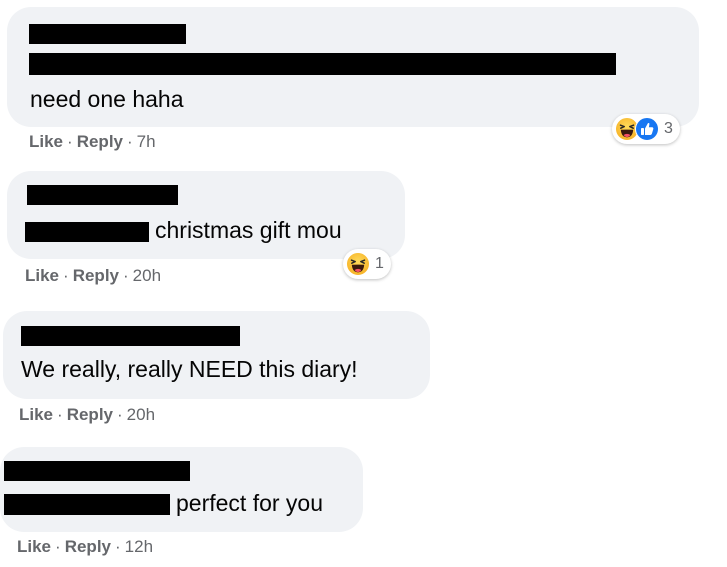 The width and height of the screenshot is (727, 567). What do you see at coordinates (97, 471) in the screenshot?
I see `redacted-author-name` at bounding box center [97, 471].